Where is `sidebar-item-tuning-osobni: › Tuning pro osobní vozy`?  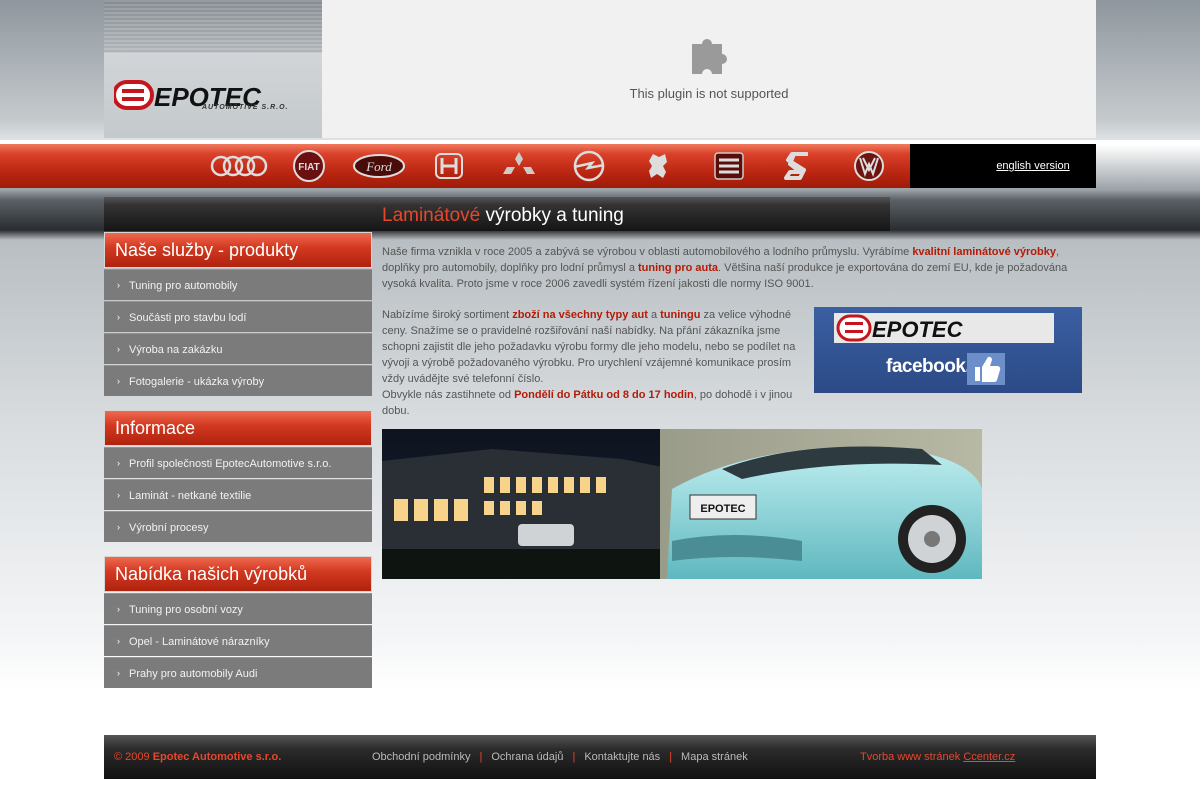 sidebar-item-tuning-osobni: › Tuning pro osobní vozy is located at coordinates (238, 608).